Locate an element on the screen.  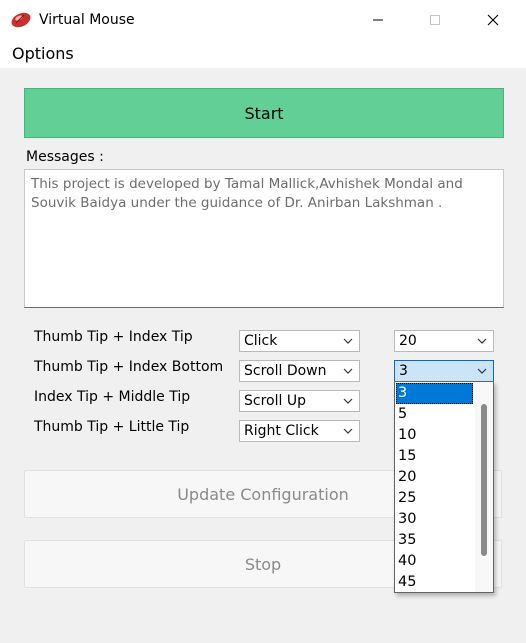
gesture-action-select-4: Right Click is located at coordinates (299, 431).